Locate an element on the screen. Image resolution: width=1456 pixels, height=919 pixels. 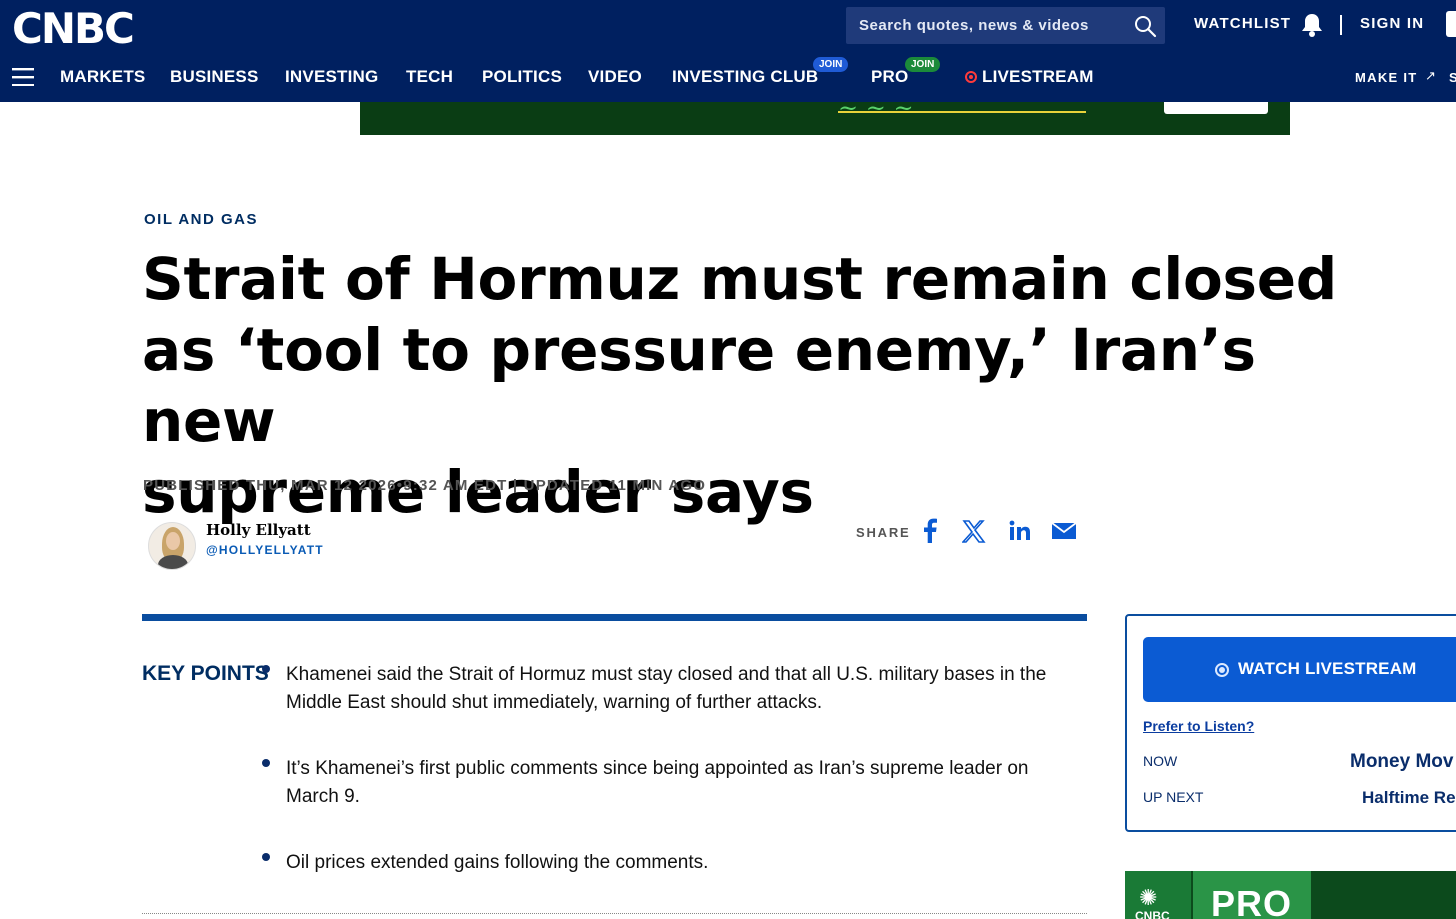
linkedin-icon is located at coordinates (1020, 533).